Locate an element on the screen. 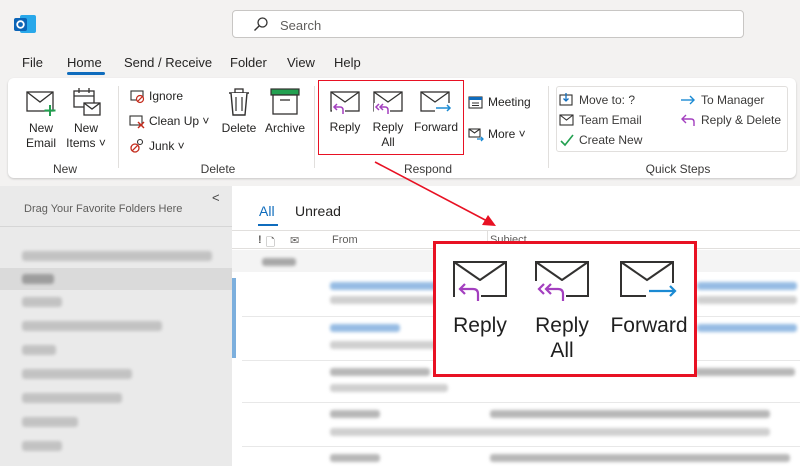  ignore-icon is located at coordinates (137, 97).